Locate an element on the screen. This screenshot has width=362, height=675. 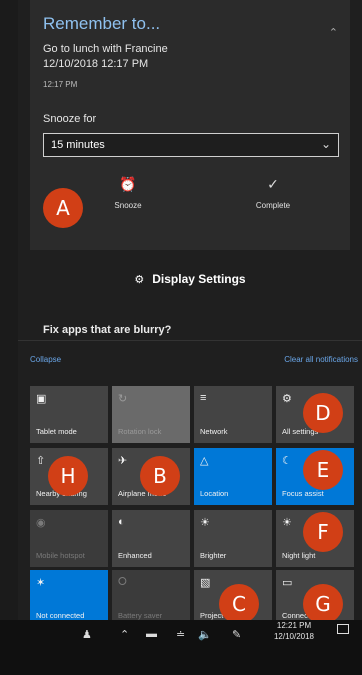
annotation-marker-b: B is located at coordinates (160, 476).